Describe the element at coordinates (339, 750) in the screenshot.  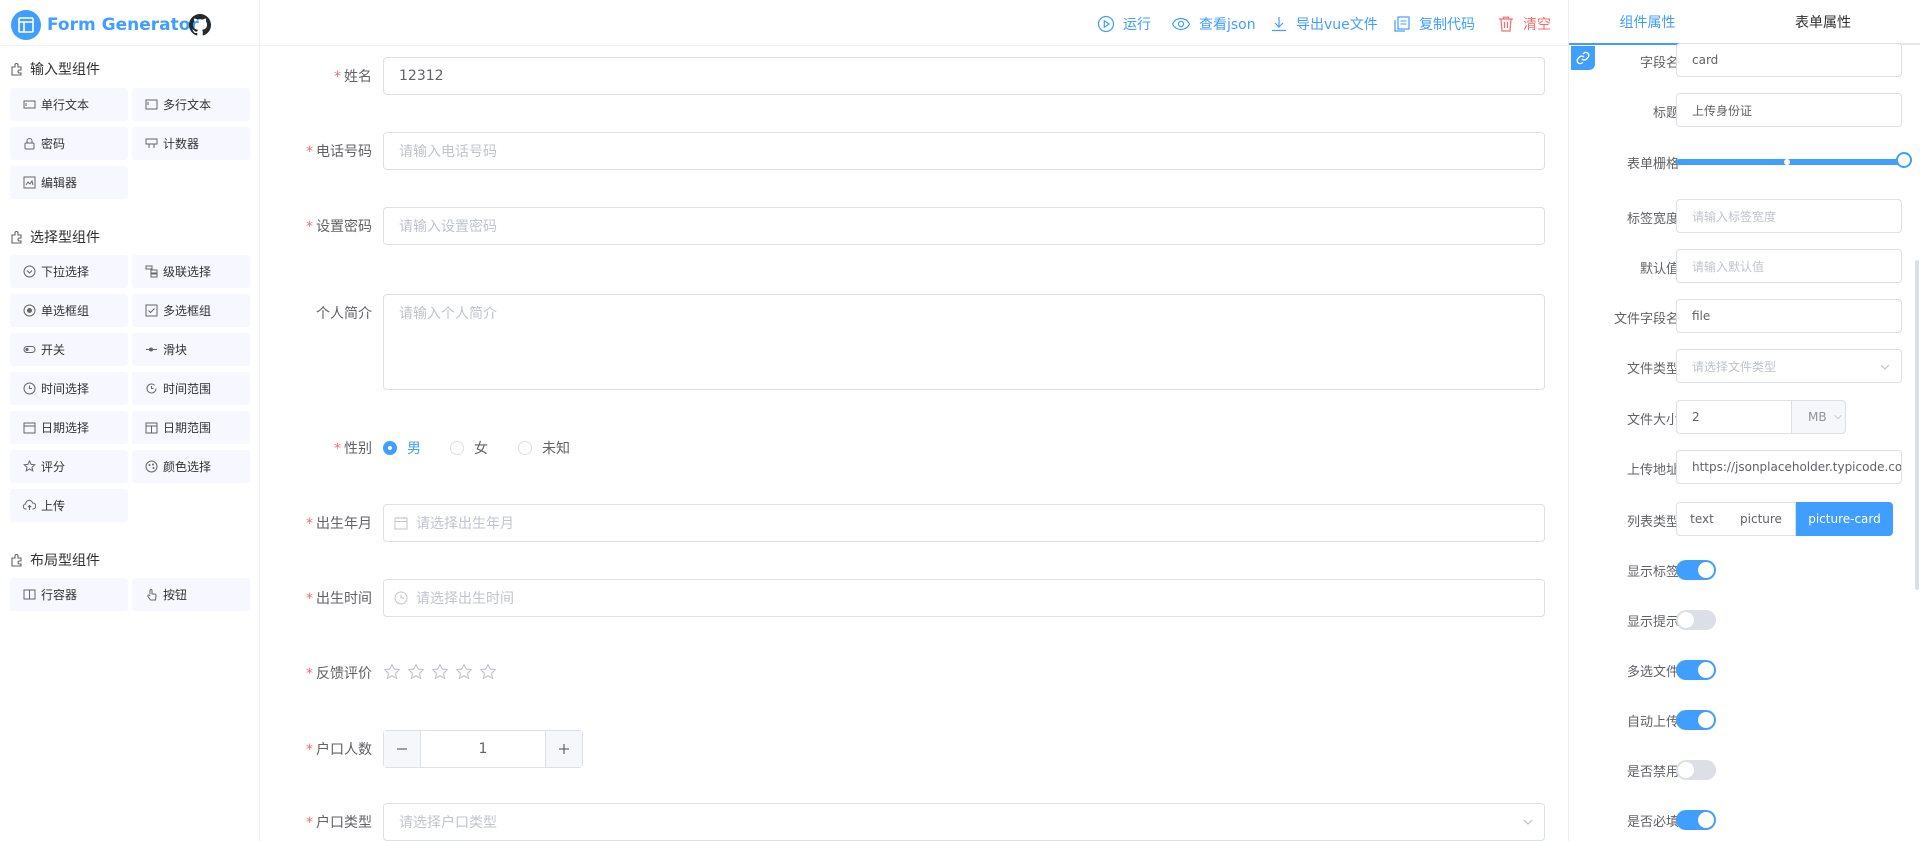
I see `field-label: * 户口人数` at that location.